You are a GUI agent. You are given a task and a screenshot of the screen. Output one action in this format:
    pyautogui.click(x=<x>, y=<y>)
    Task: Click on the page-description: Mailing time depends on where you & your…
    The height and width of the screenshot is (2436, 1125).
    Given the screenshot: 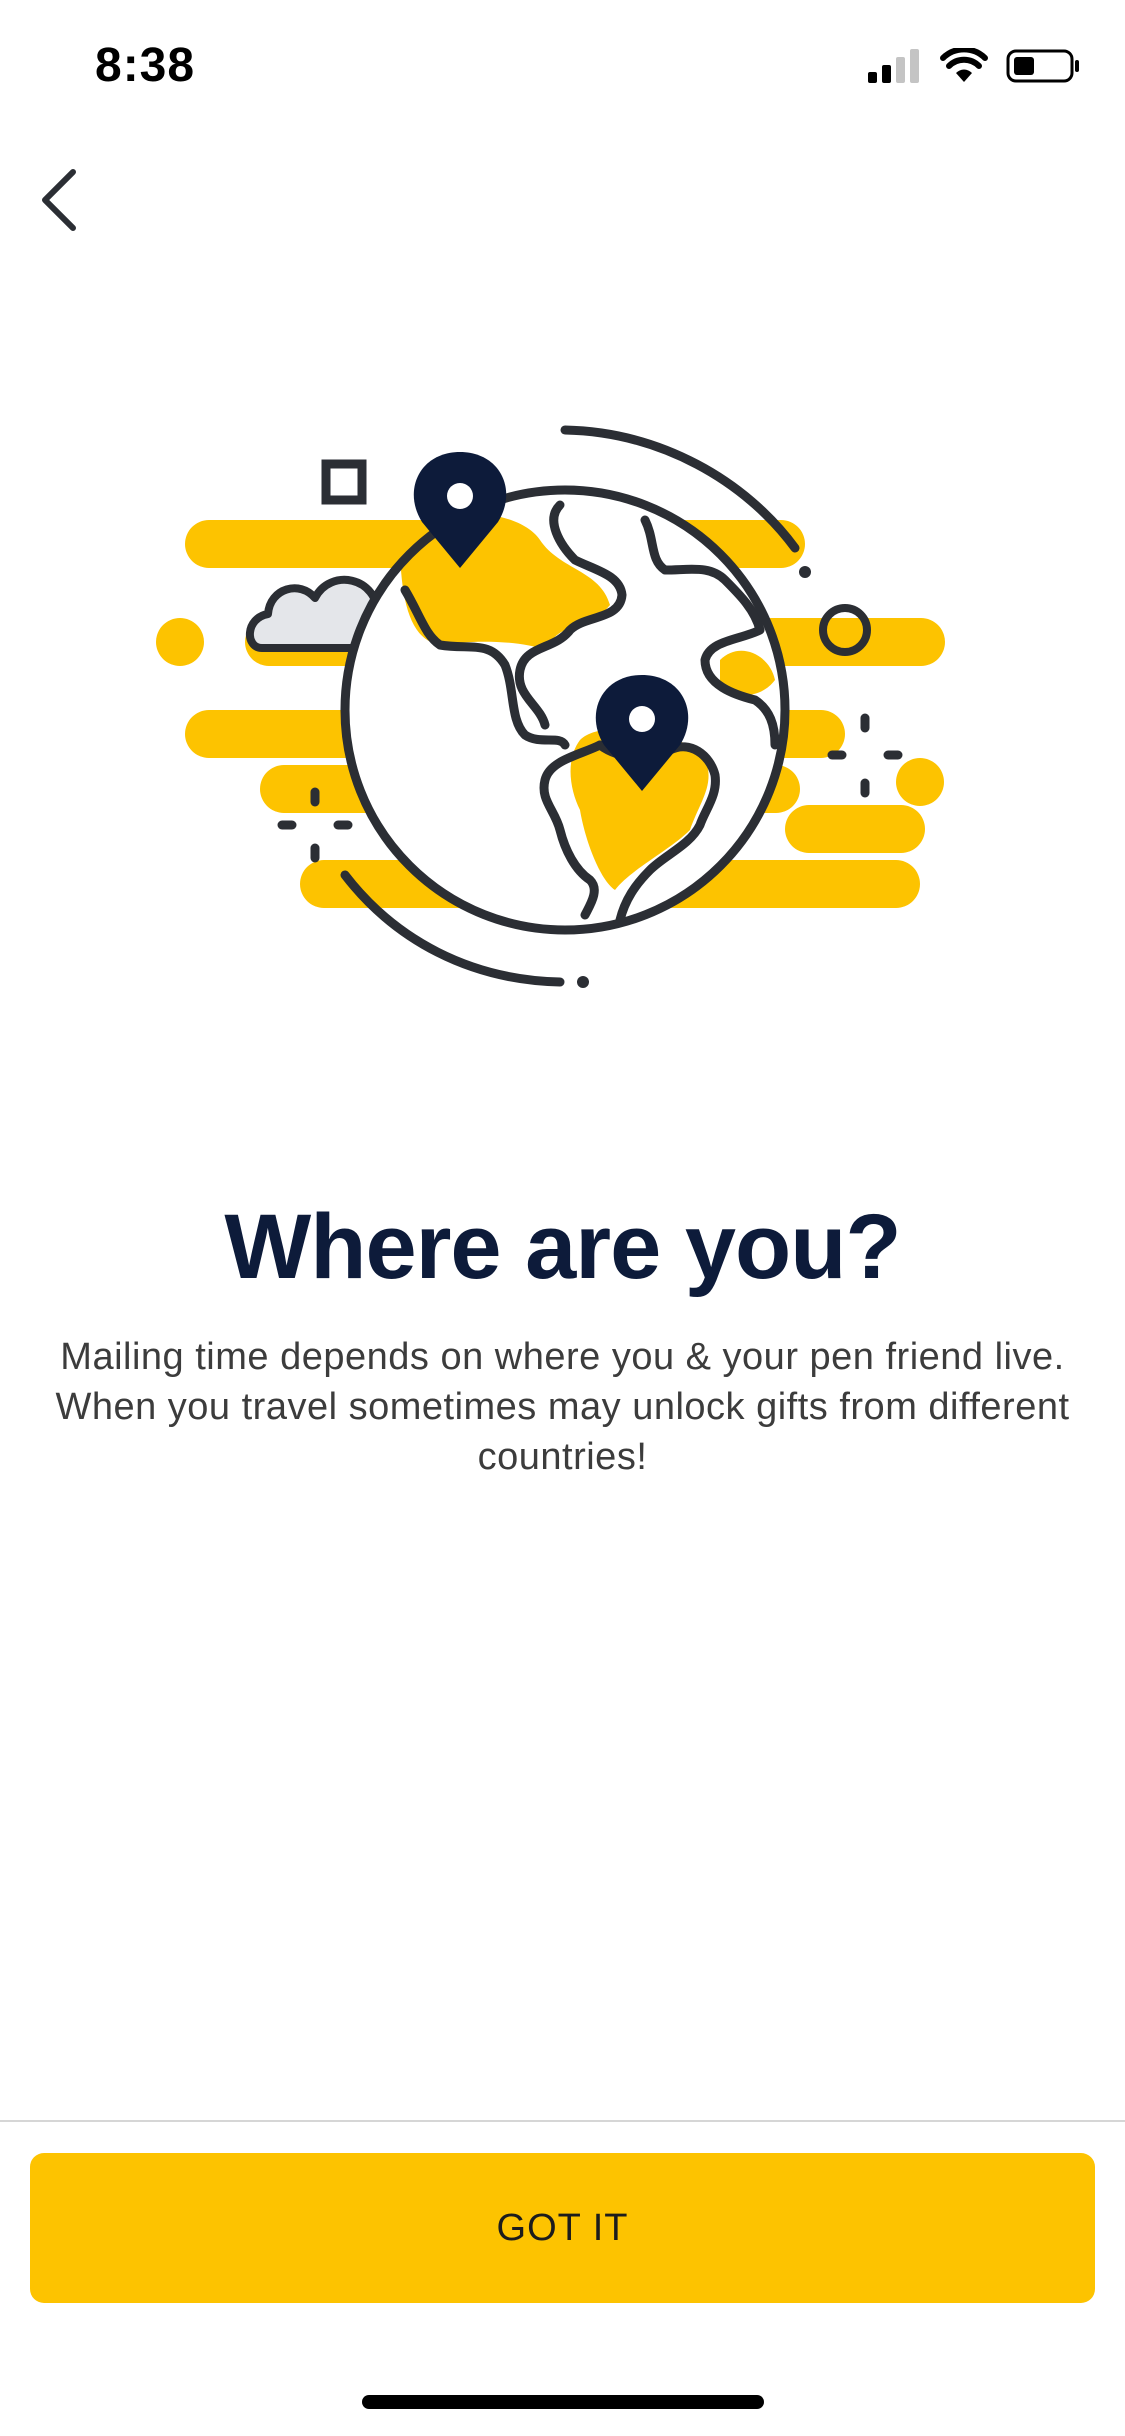 What is the action you would take?
    pyautogui.click(x=562, y=1407)
    